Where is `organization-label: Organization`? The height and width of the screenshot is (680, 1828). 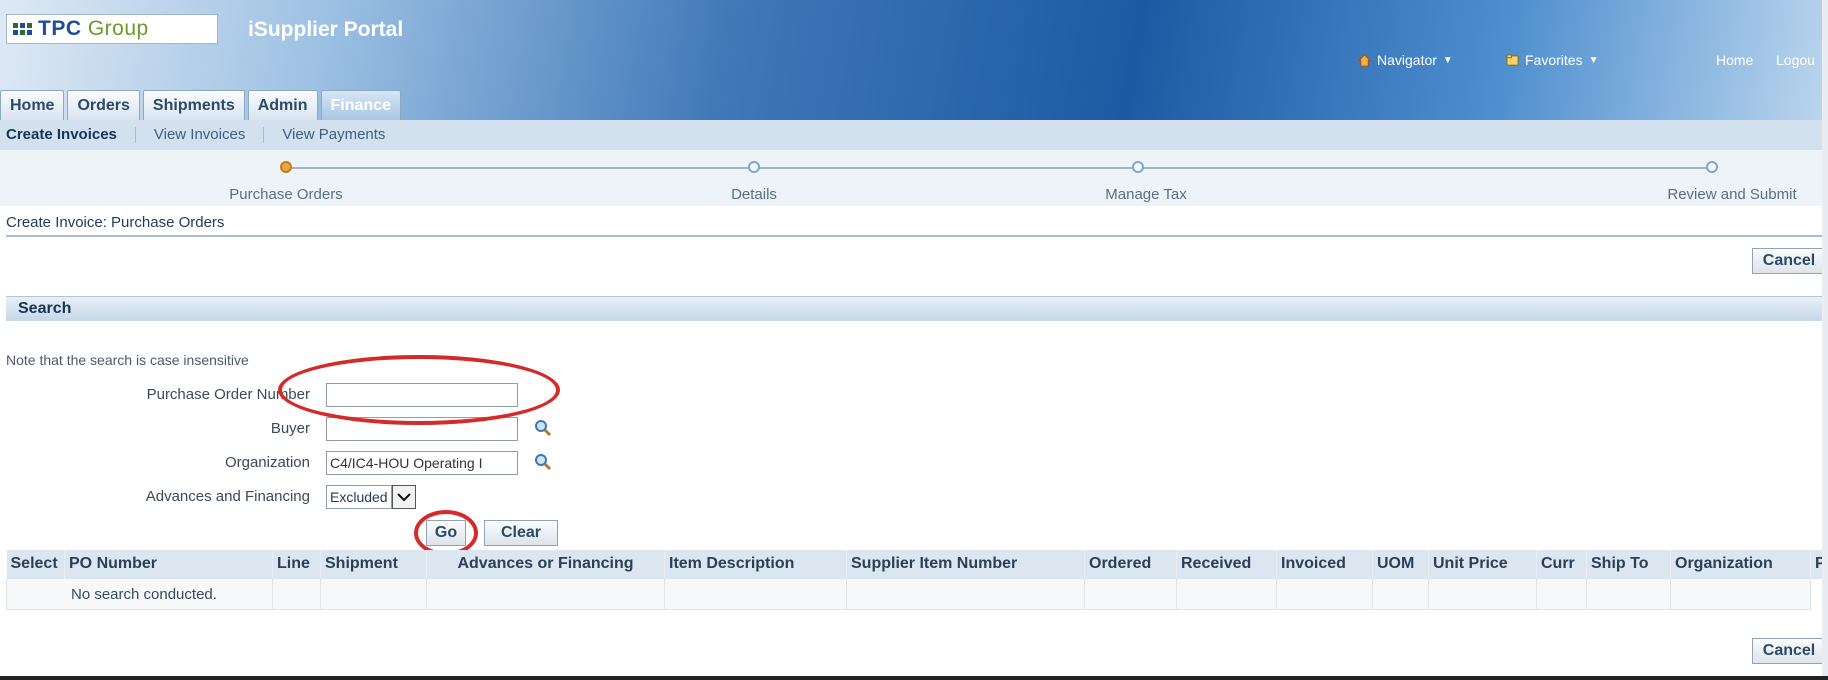 organization-label: Organization is located at coordinates (267, 462).